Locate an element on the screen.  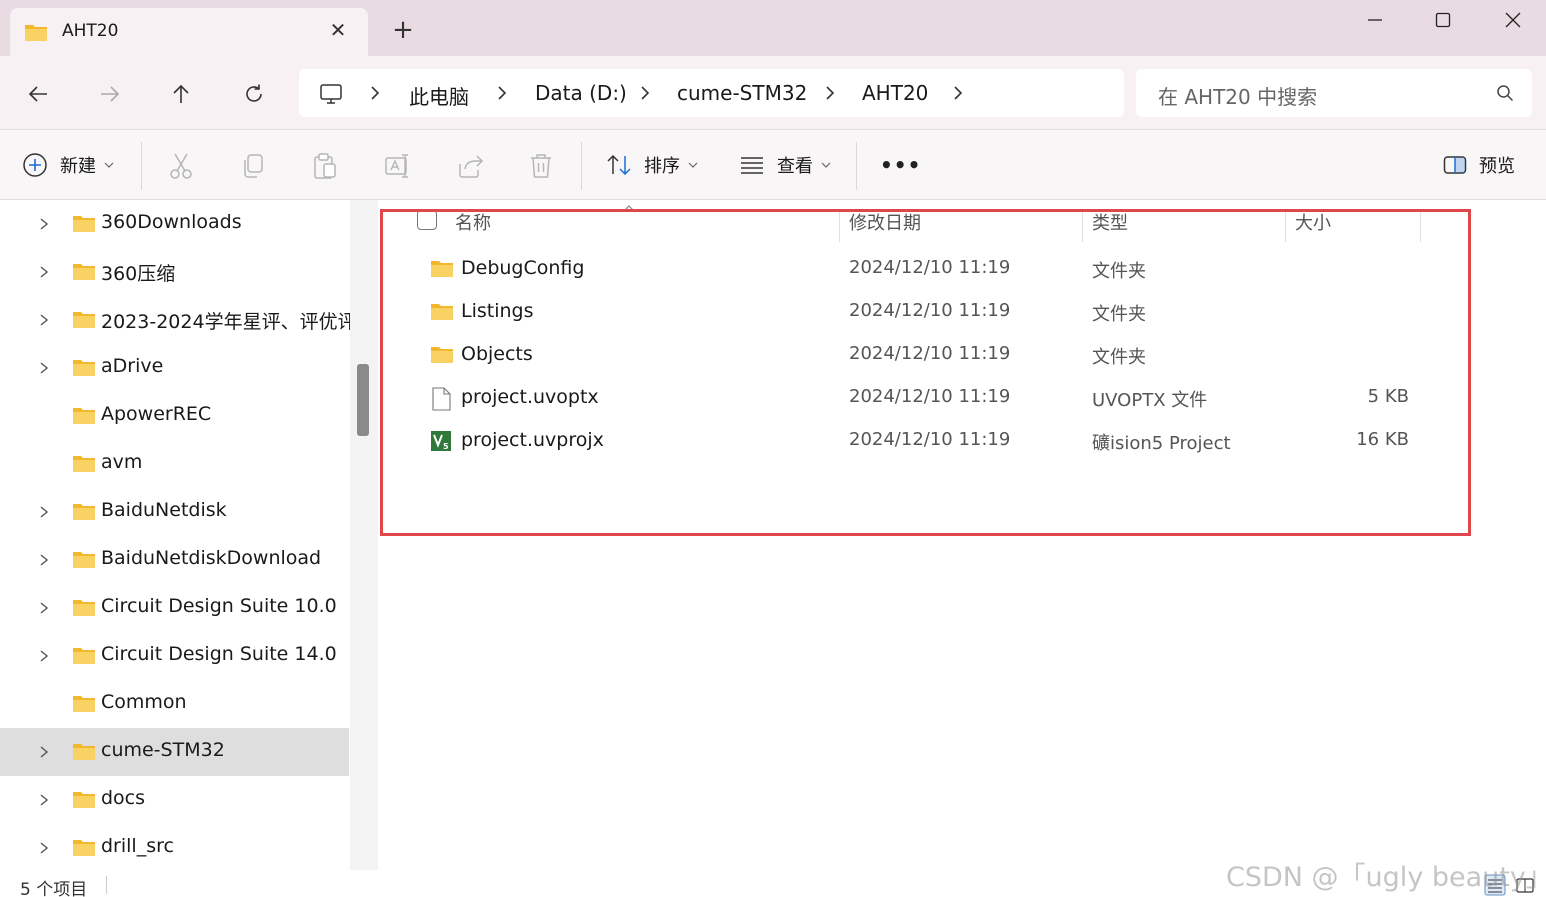
sidebar-item: ApowerREC is located at coordinates (174, 416).